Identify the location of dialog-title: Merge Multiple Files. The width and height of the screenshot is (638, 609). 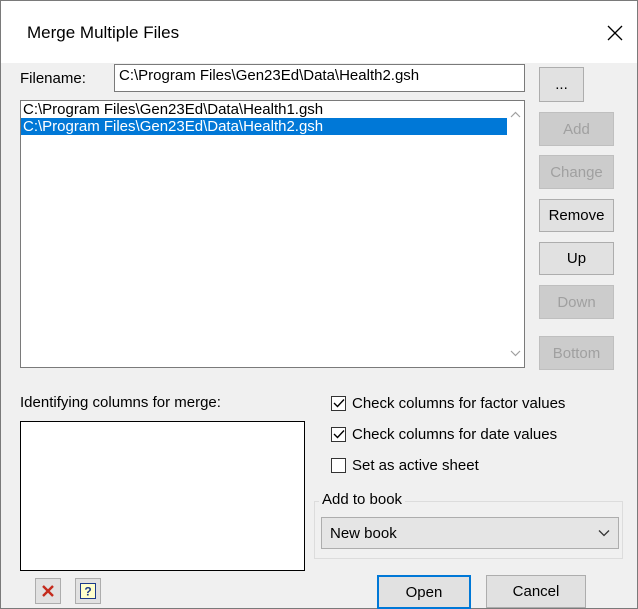
(103, 32).